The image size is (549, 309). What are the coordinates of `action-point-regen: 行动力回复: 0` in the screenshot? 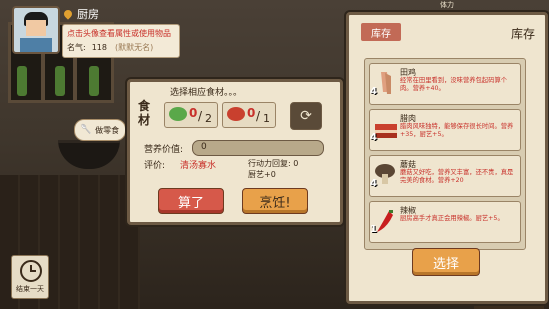 It's located at (273, 163).